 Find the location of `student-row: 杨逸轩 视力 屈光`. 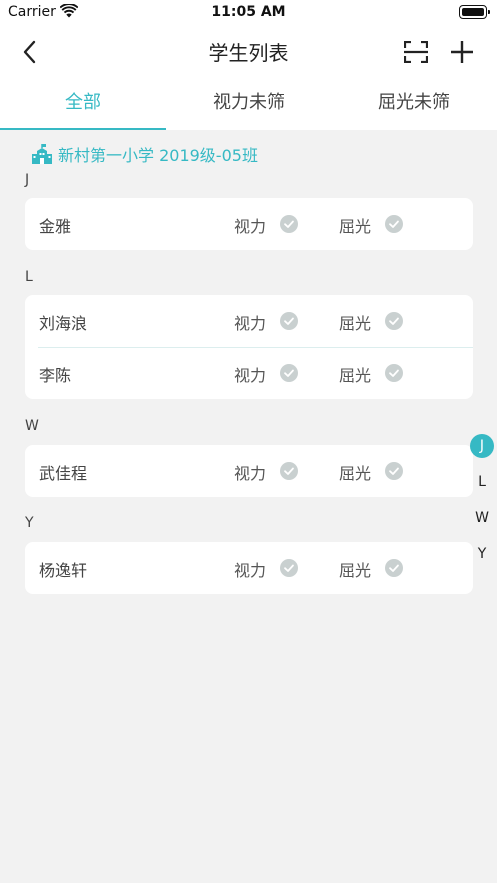

student-row: 杨逸轩 视力 屈光 is located at coordinates (249, 568).